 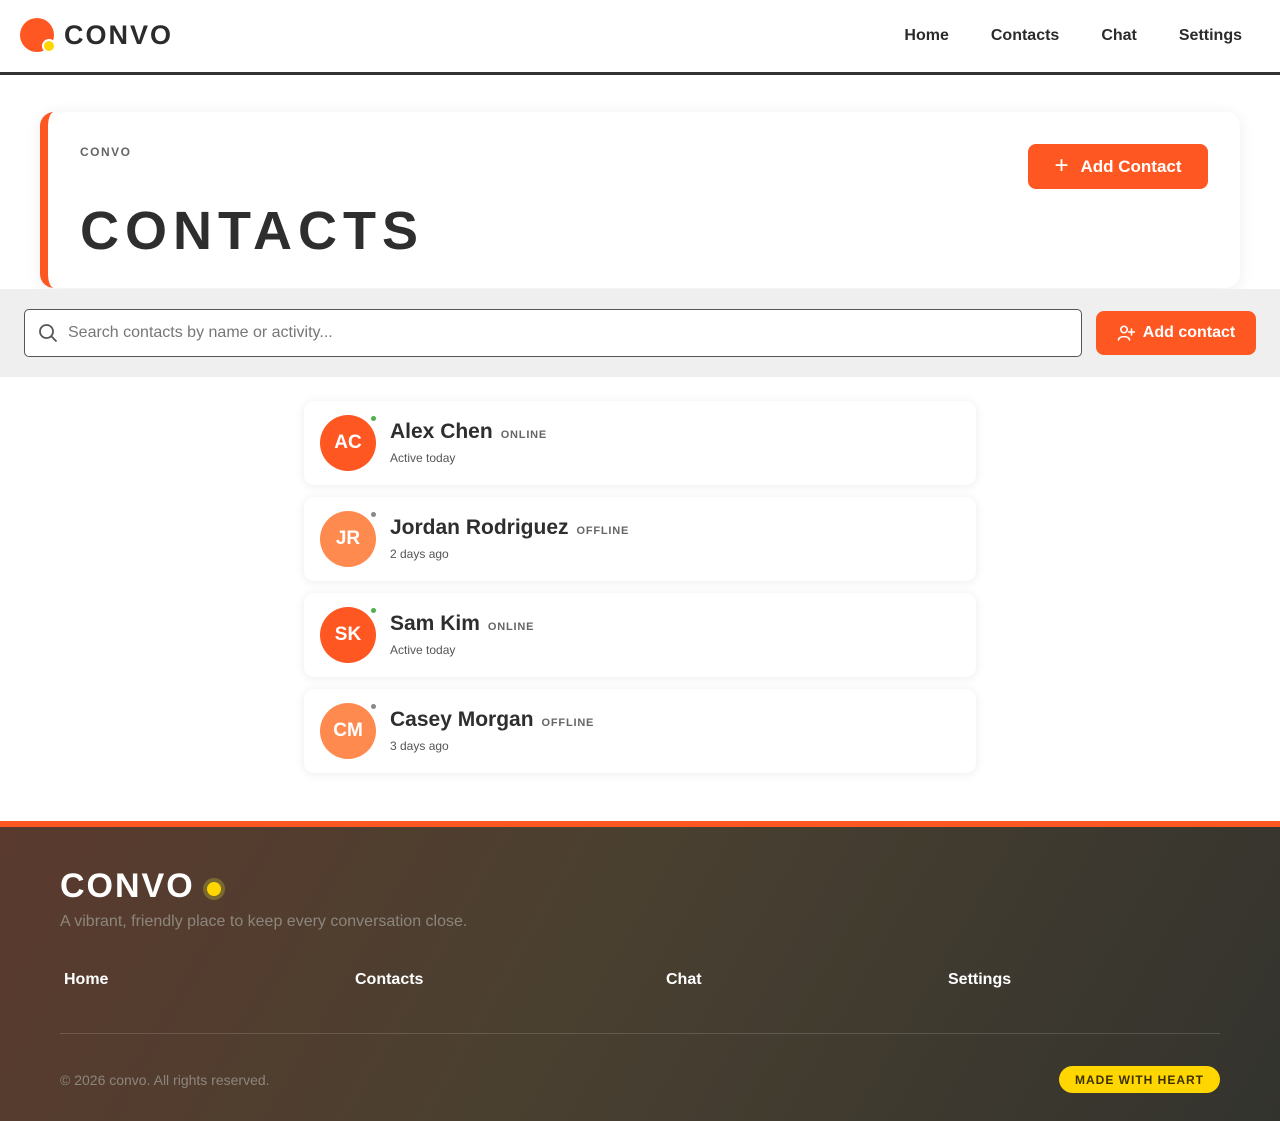 I want to click on brand-logo: CONVO, so click(x=97, y=35).